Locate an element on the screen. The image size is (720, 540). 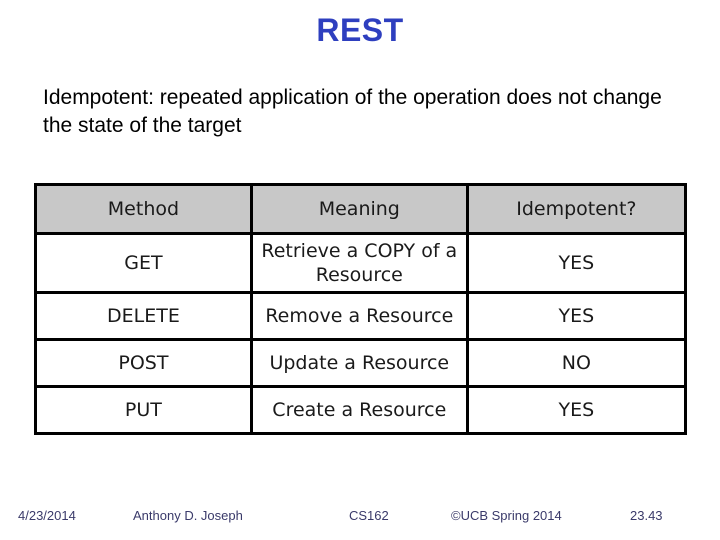
cell-meaning: Update a Resource is located at coordinates (359, 363).